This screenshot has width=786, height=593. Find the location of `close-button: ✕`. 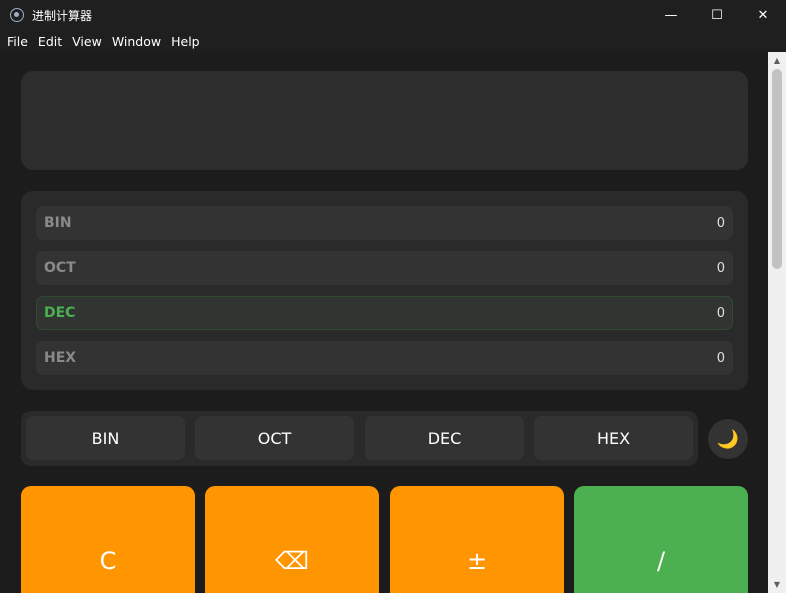

close-button: ✕ is located at coordinates (763, 15).